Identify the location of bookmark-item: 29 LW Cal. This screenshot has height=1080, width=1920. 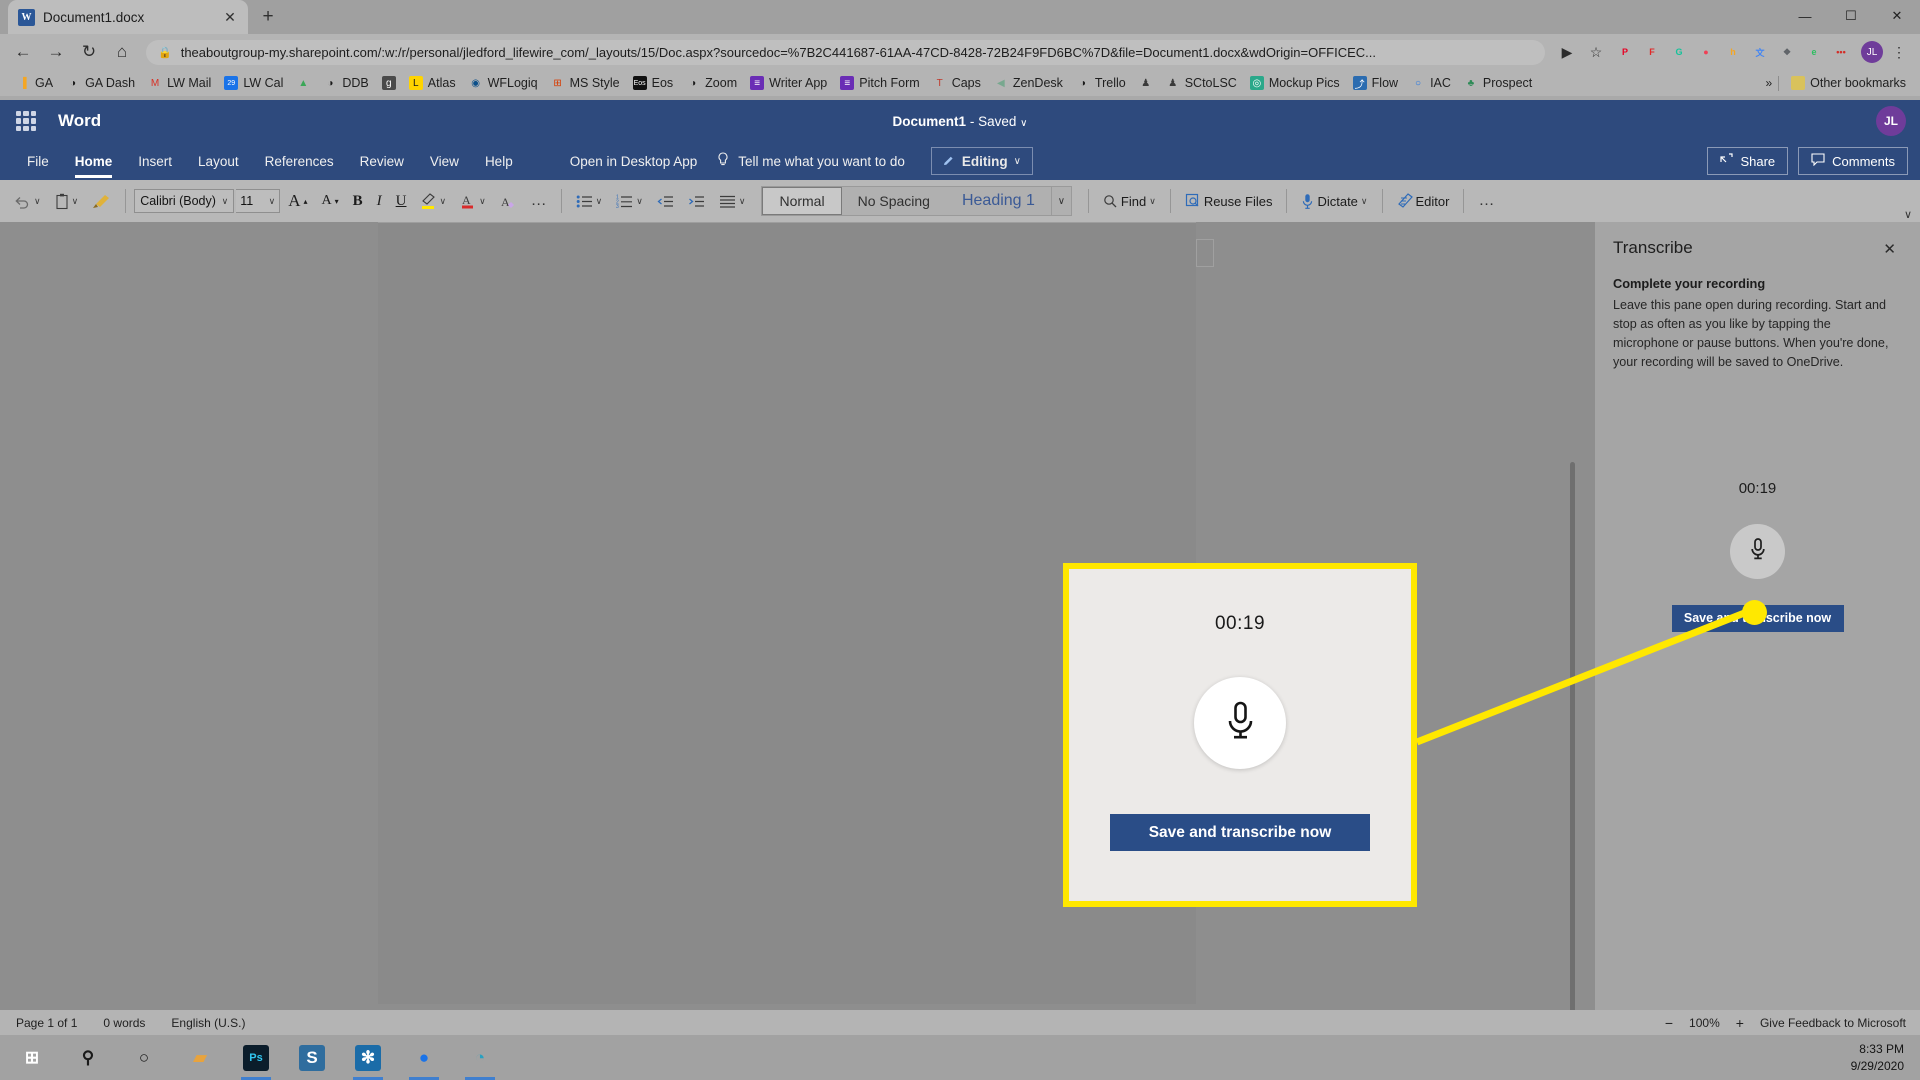
(253, 83).